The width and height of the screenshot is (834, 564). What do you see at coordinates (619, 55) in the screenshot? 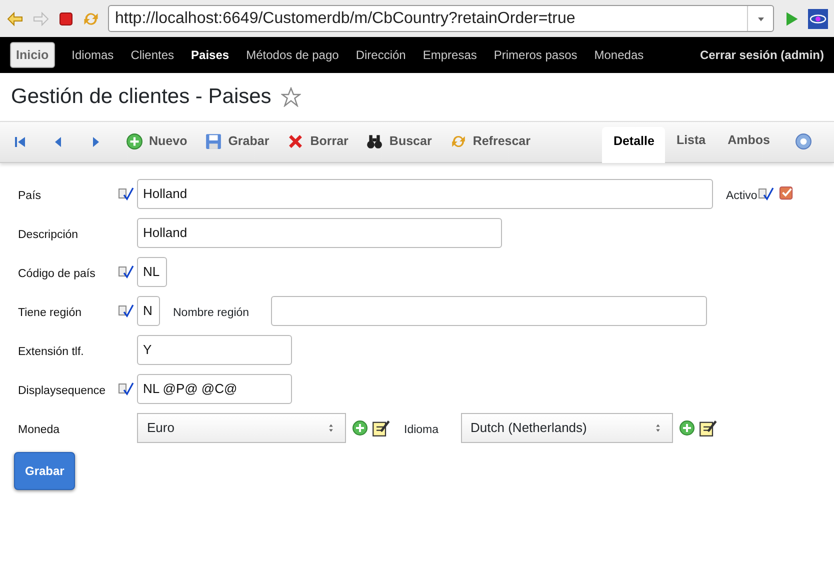
I see `nav-link: Monedas` at bounding box center [619, 55].